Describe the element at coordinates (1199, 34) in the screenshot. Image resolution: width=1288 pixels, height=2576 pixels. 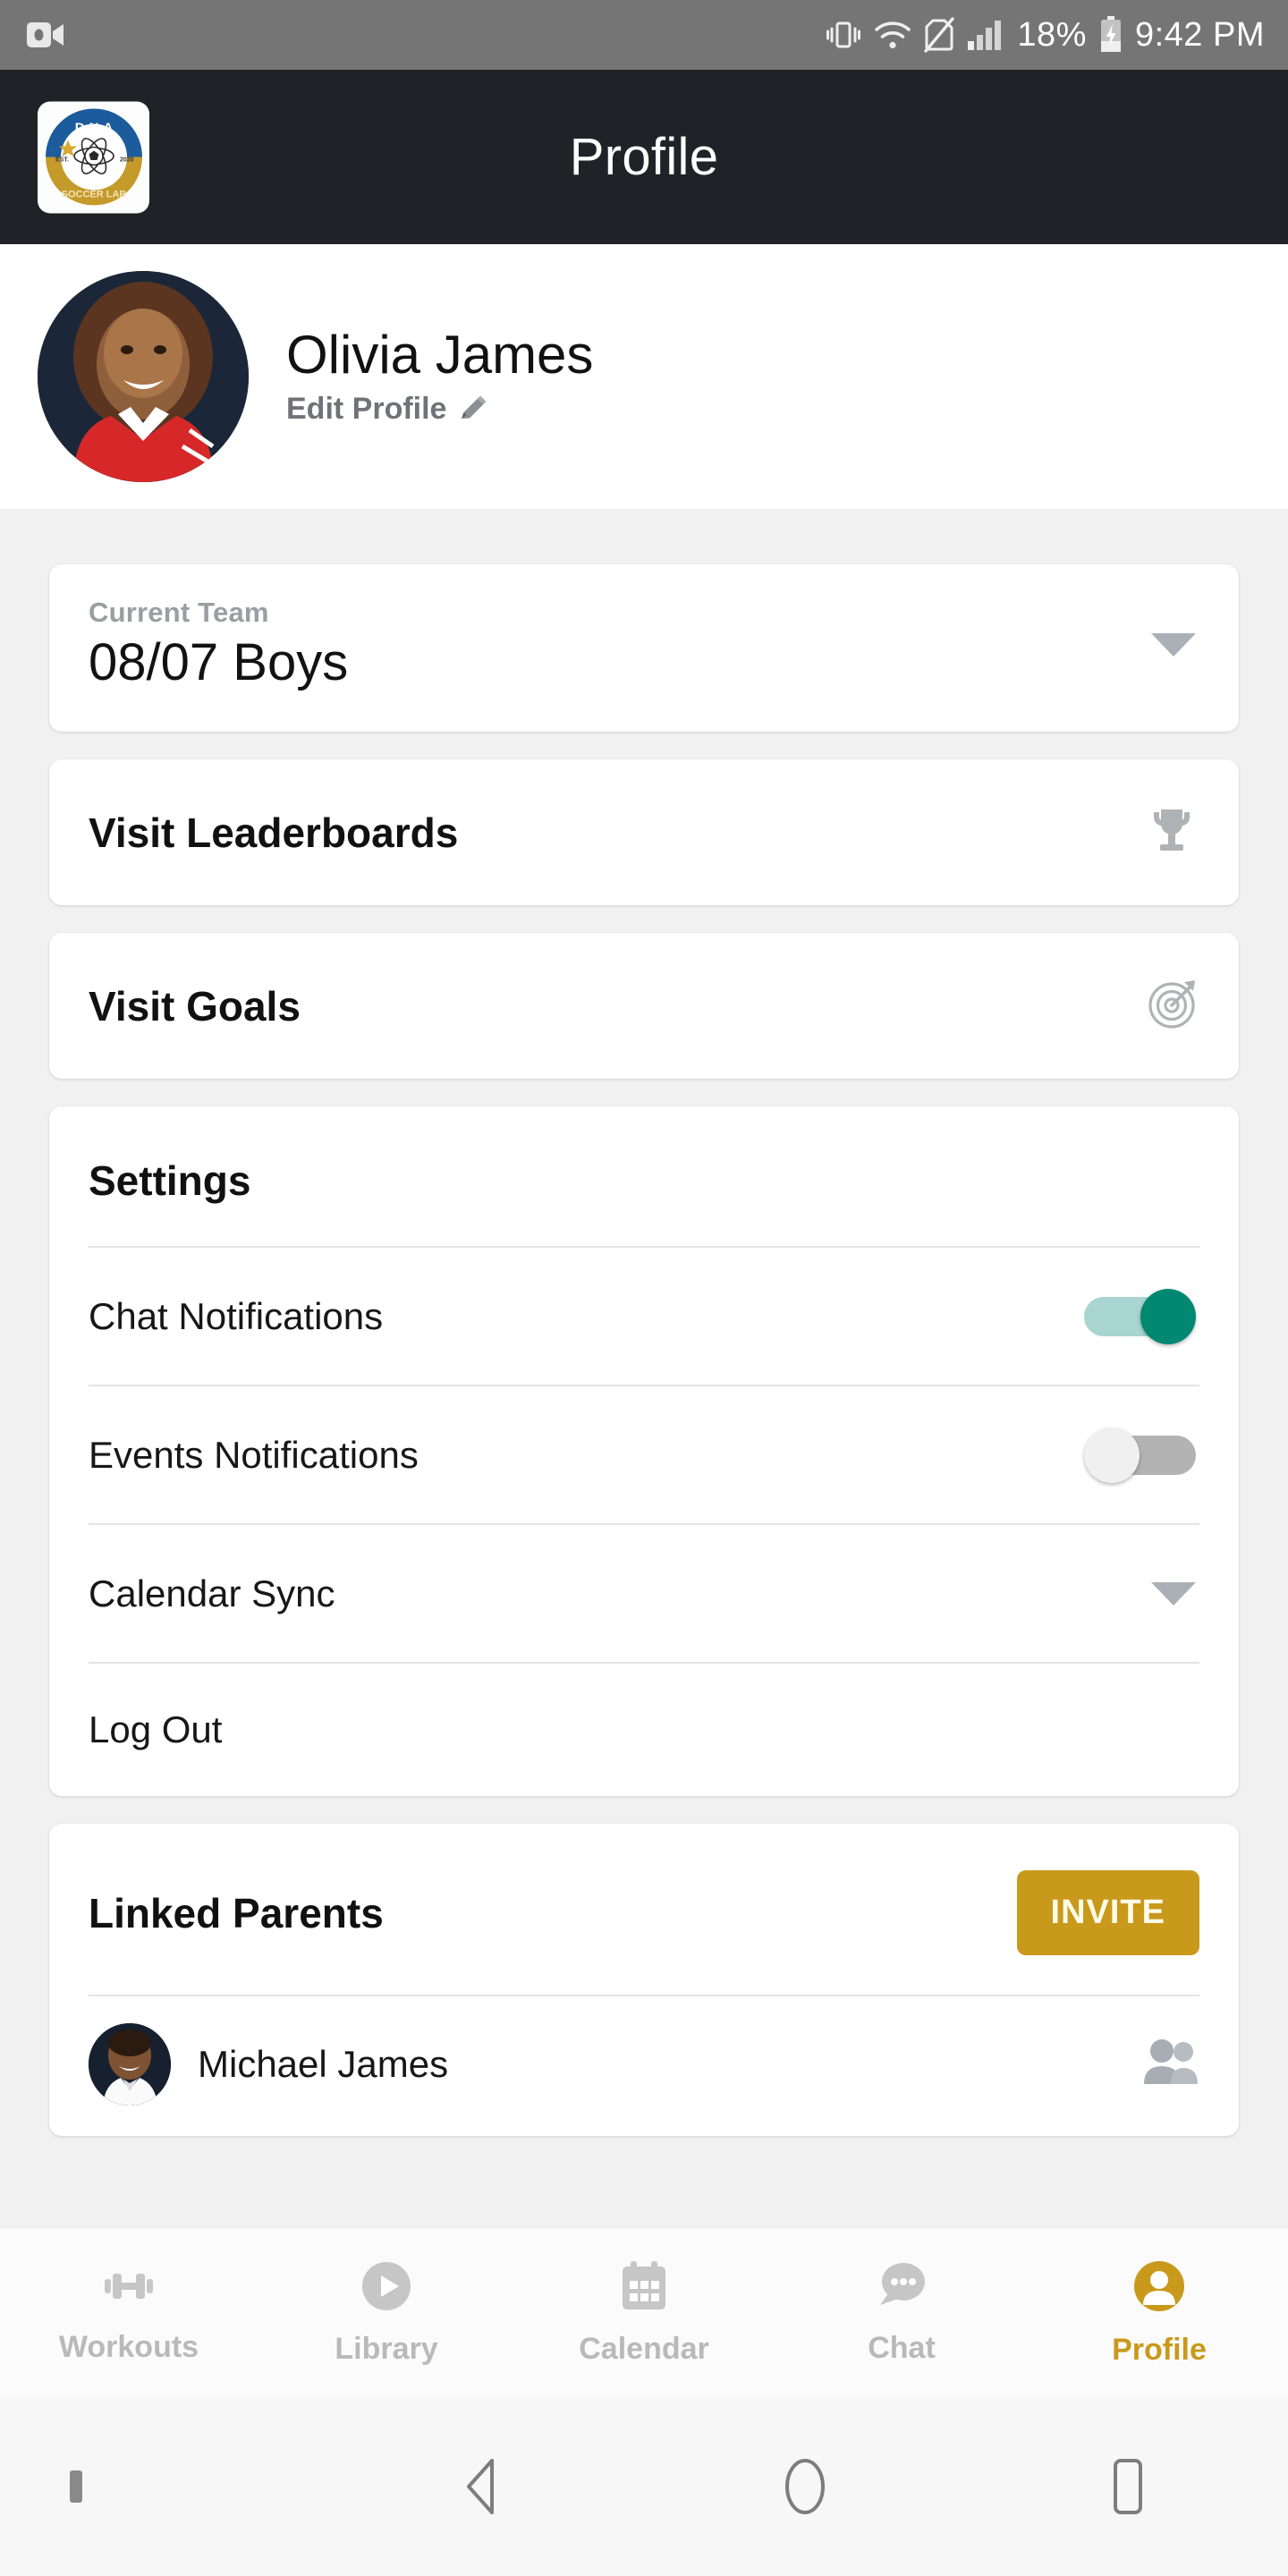
I see `clock-label: 9:42 PM` at that location.